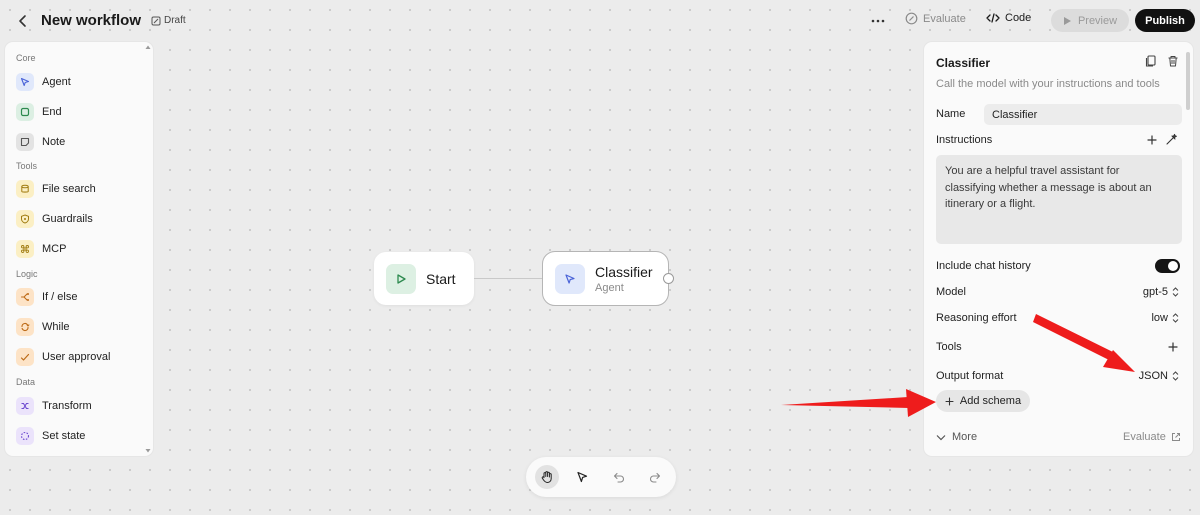 This screenshot has width=1200, height=515. I want to click on name-input, so click(1083, 114).